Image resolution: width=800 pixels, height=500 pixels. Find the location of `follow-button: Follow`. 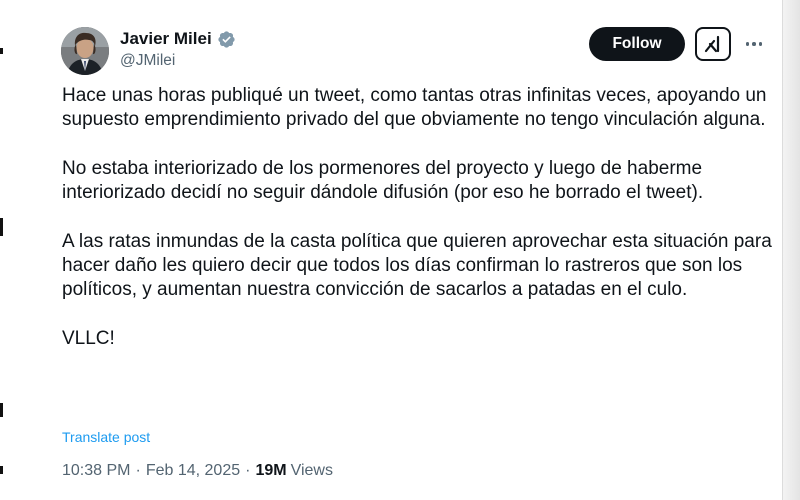

follow-button: Follow is located at coordinates (637, 44).